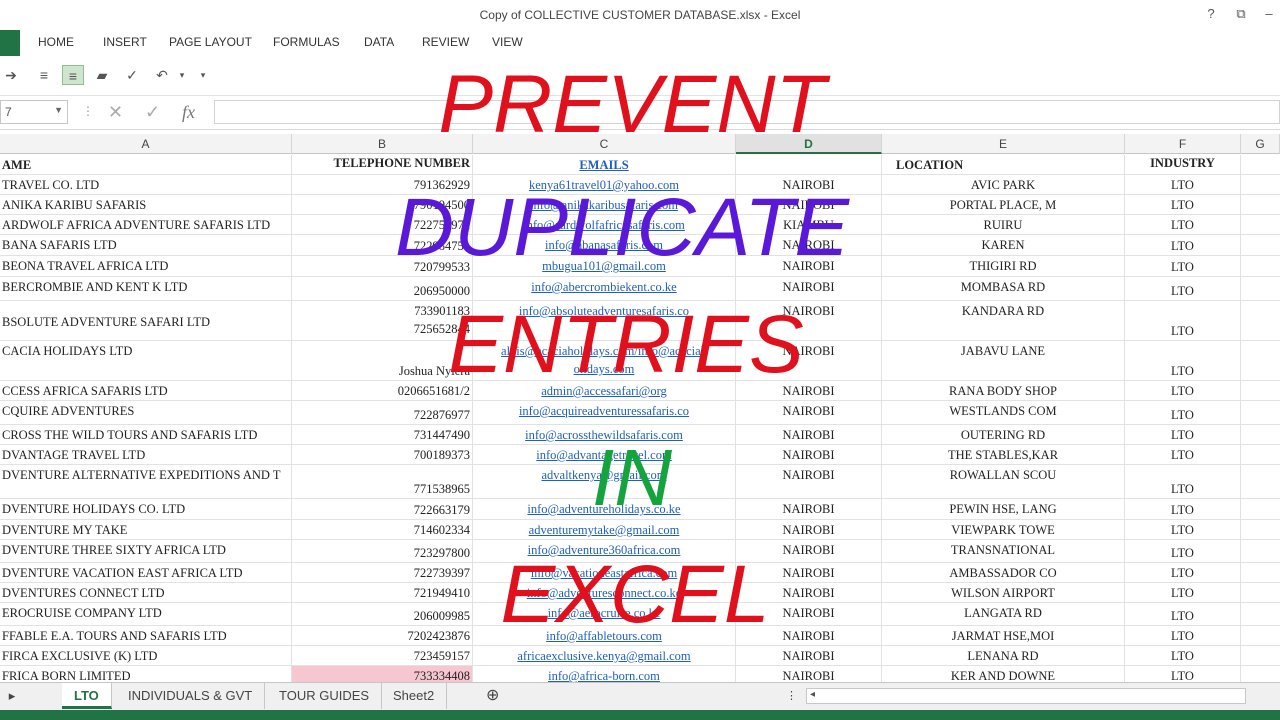 Image resolution: width=1280 pixels, height=720 pixels. I want to click on tab-review: REVIEW, so click(445, 42).